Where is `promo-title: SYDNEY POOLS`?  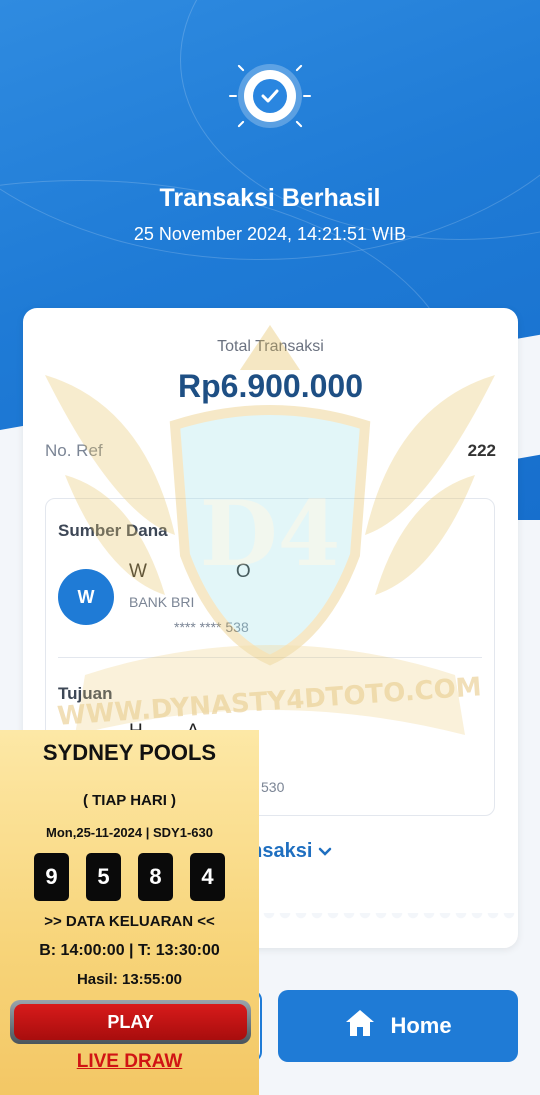
promo-title: SYDNEY POOLS is located at coordinates (129, 752).